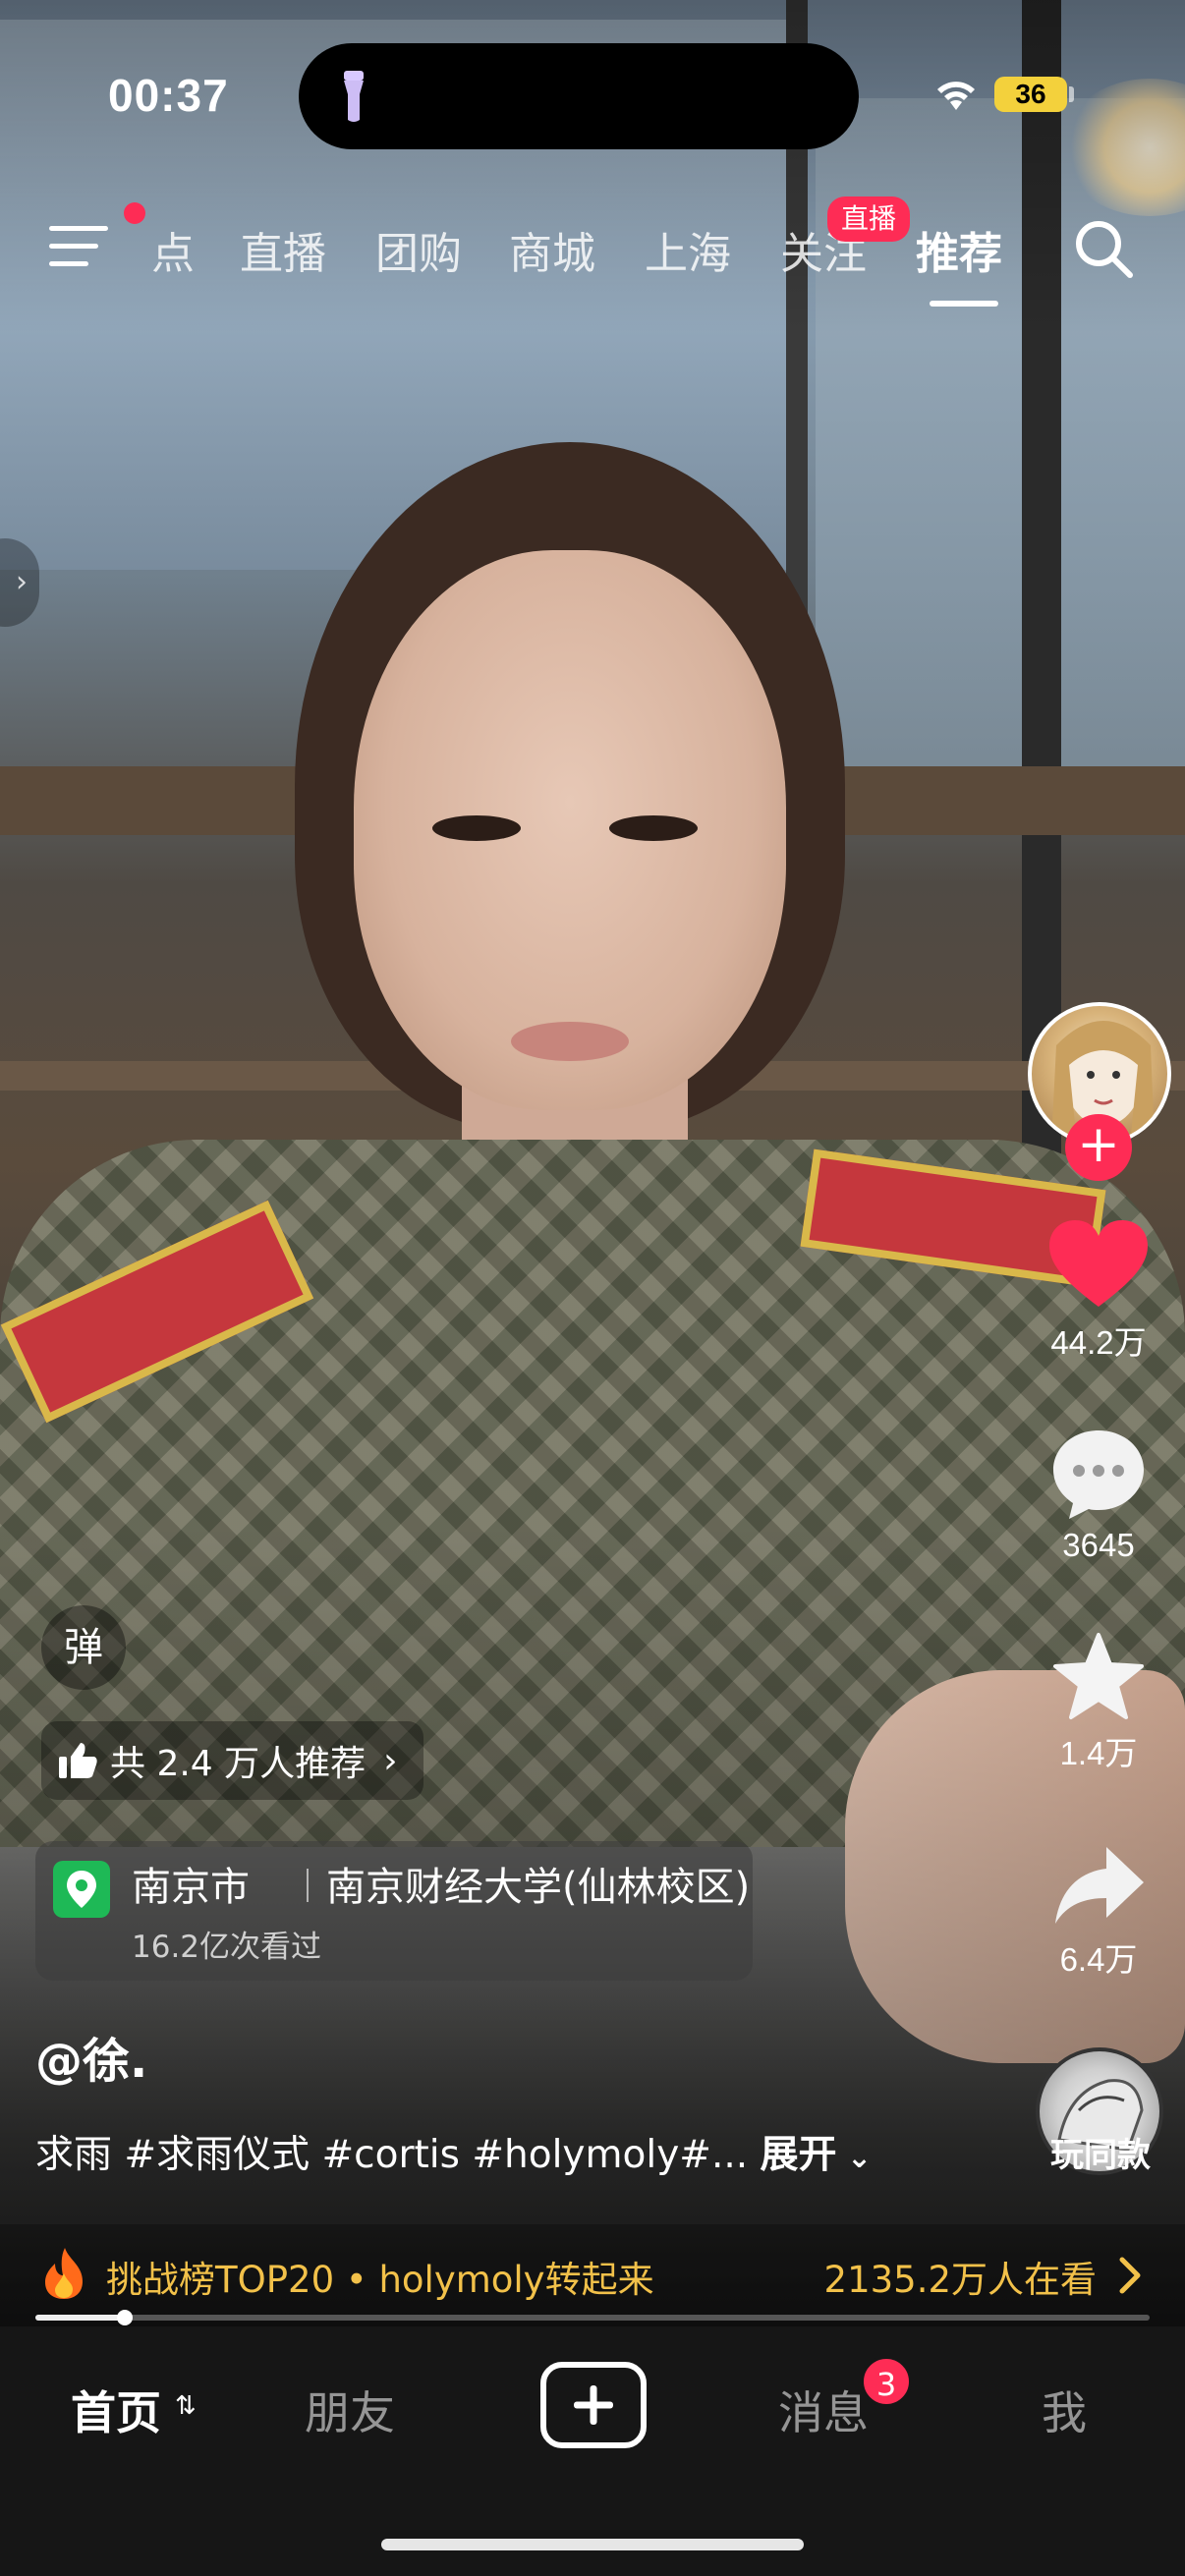 The height and width of the screenshot is (2576, 1185). Describe the element at coordinates (186, 2406) in the screenshot. I see `swap-icon: ⇅` at that location.